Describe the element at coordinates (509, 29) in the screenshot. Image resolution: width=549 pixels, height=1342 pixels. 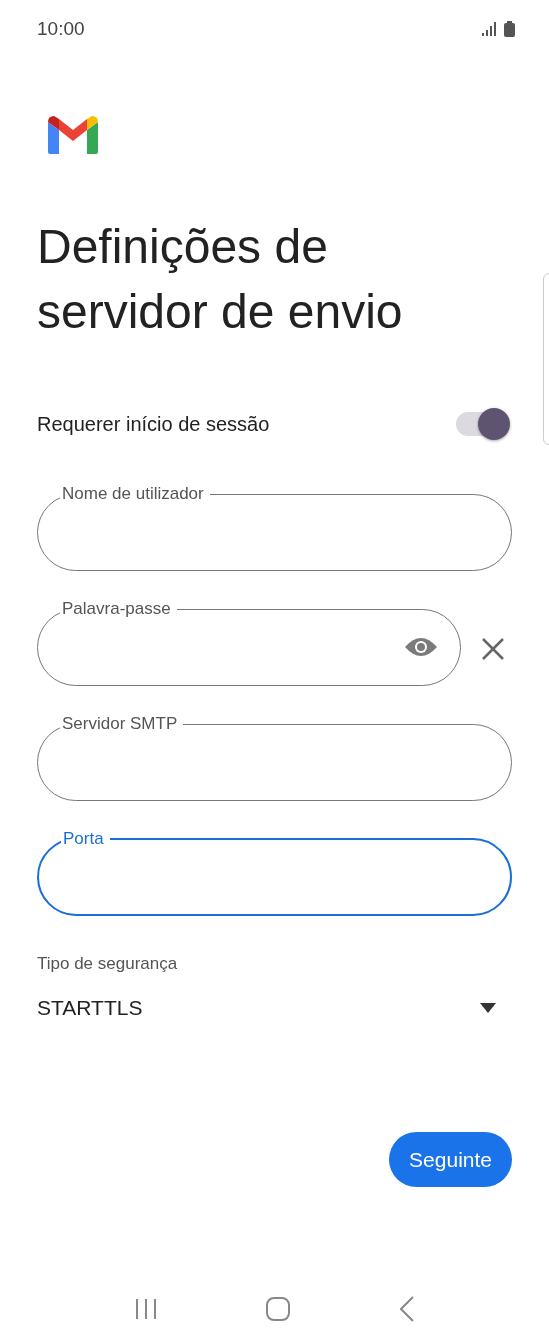
I see `battery-icon` at that location.